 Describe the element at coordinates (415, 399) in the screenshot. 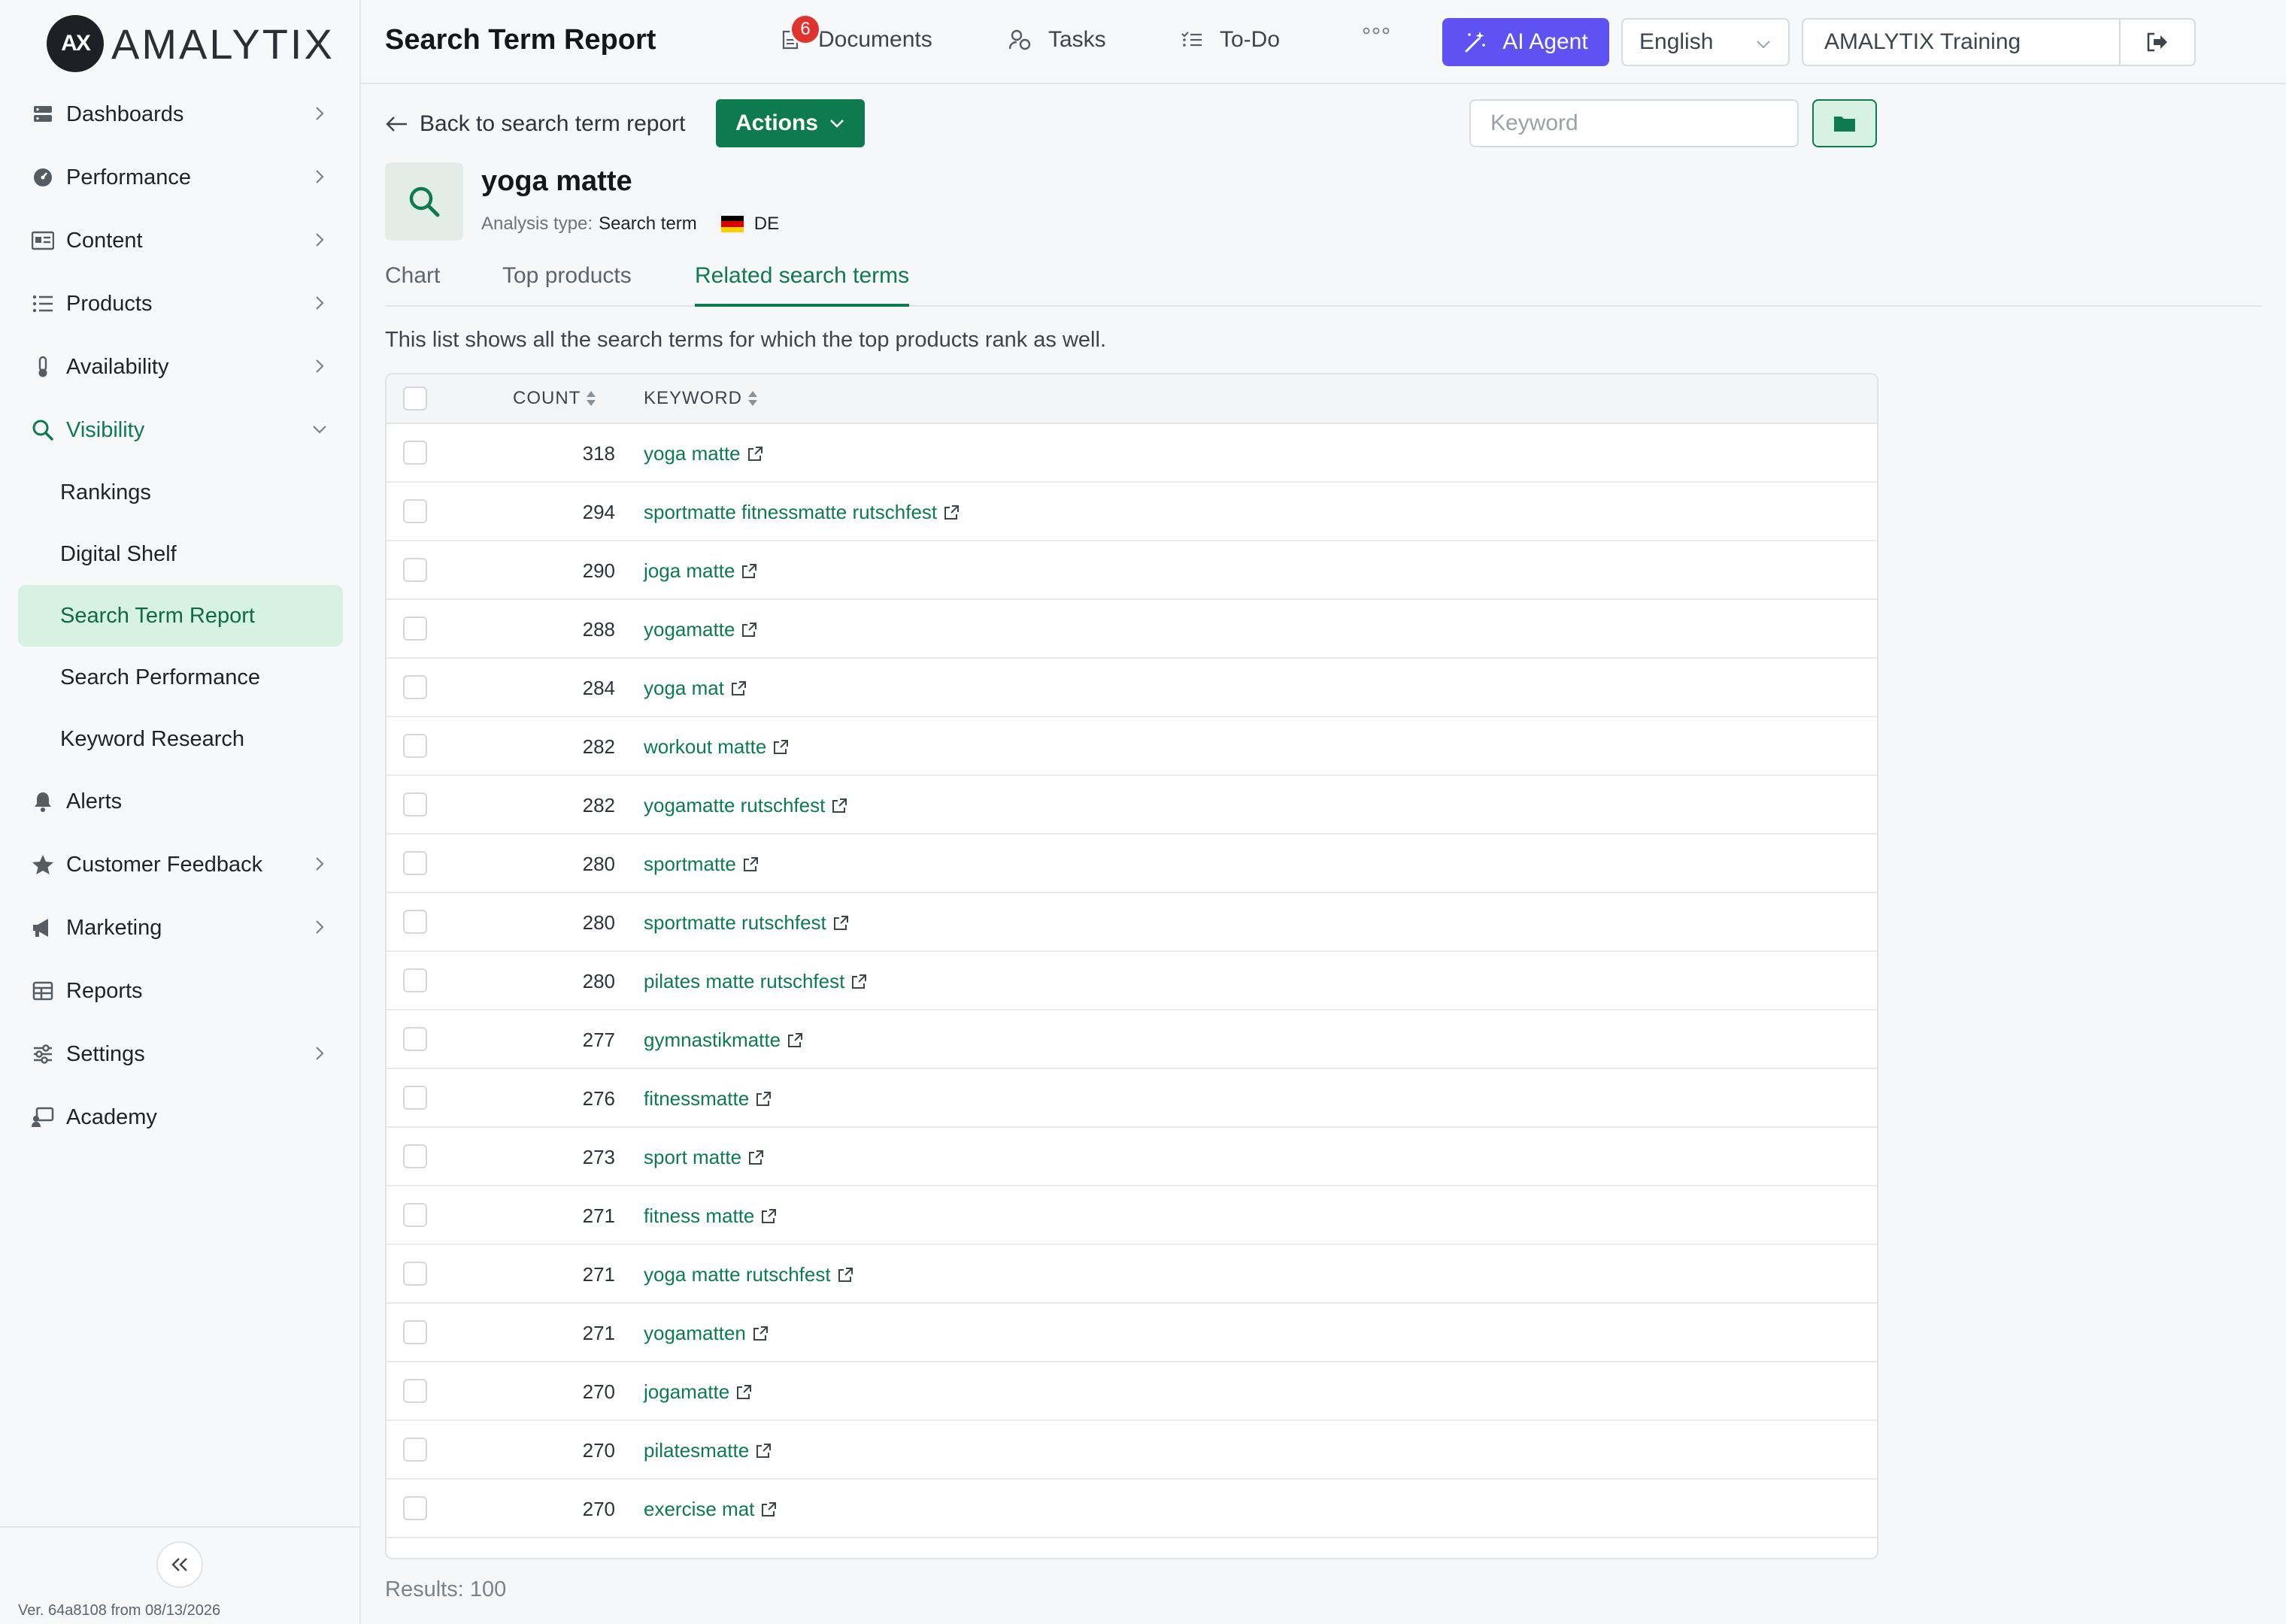

I see `select-all-checkbox` at that location.